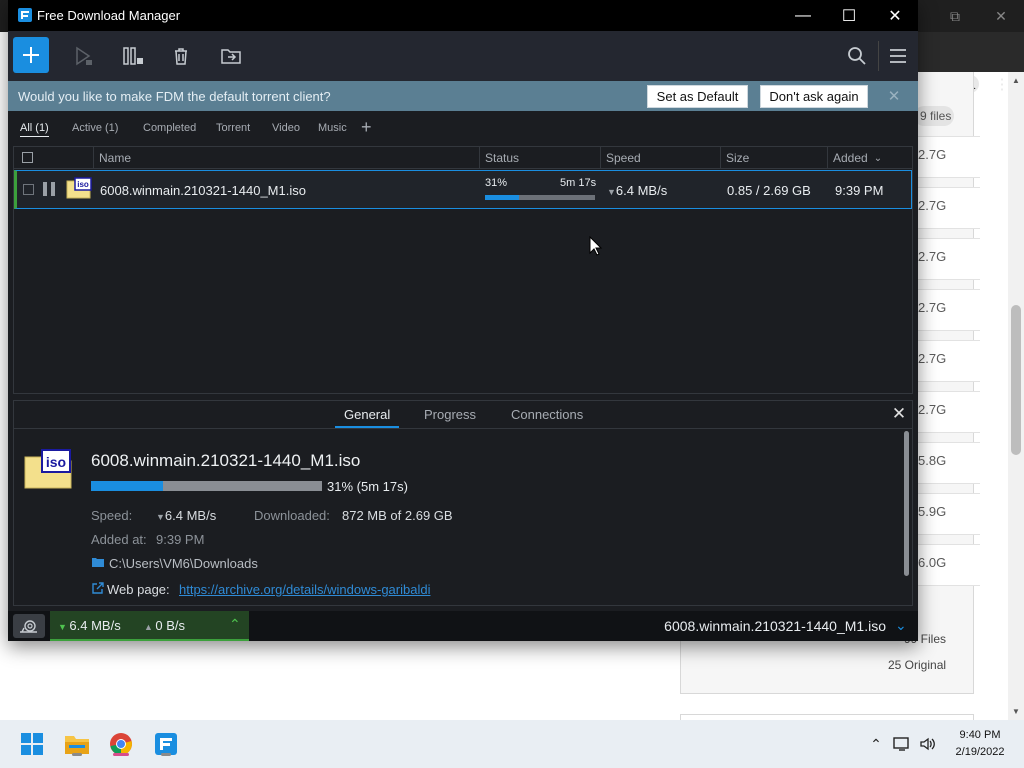 The height and width of the screenshot is (768, 1024). Describe the element at coordinates (25, 15) in the screenshot. I see `fdm-logo-icon` at that location.